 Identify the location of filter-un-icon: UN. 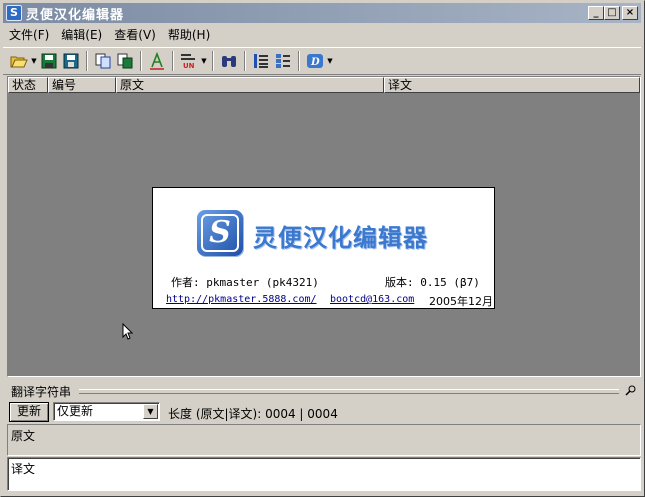
(188, 62).